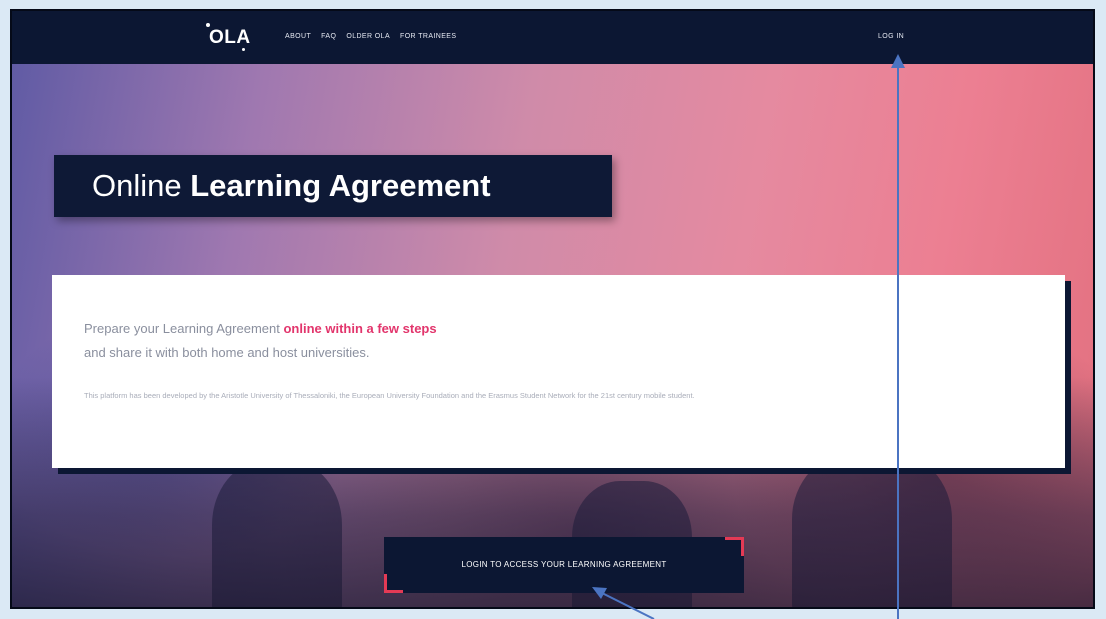  I want to click on login-access-button: LOGIN TO ACCESS YOUR LEARNING AGREEMENT, so click(564, 565).